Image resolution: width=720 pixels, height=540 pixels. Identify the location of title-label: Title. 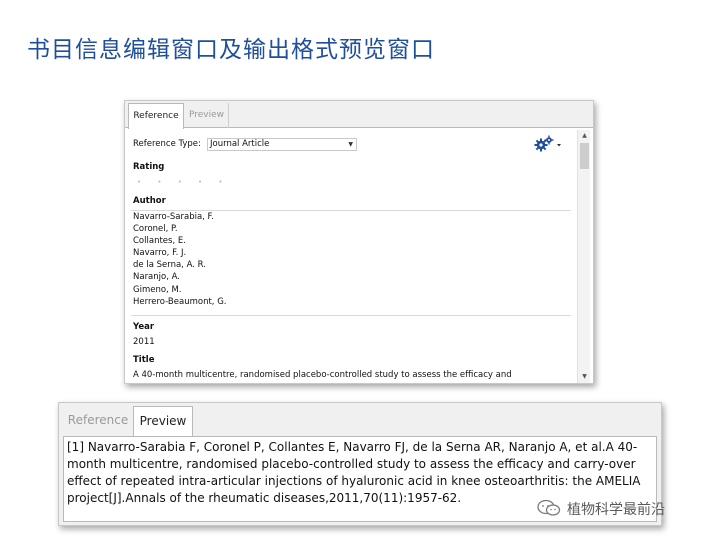
(144, 360).